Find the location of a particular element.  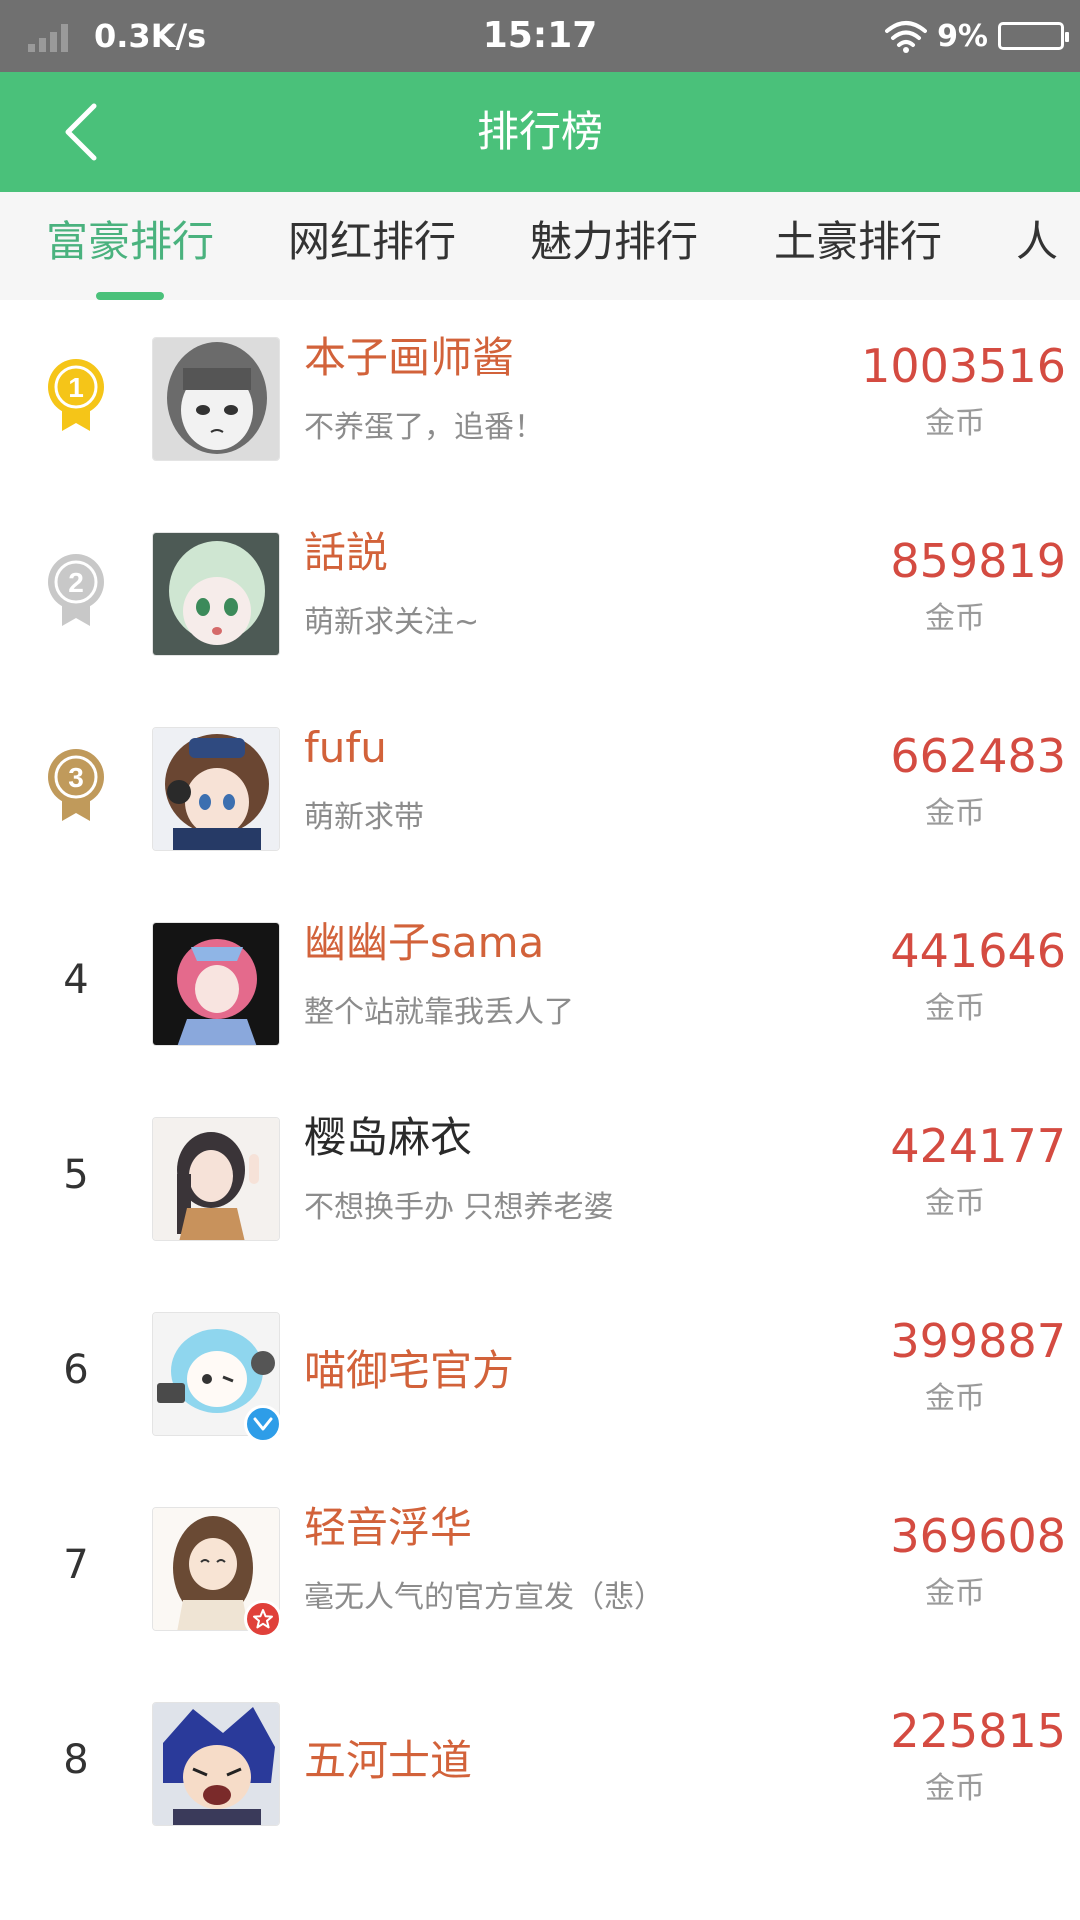

user-name: 幽幽子sama is located at coordinates (424, 943).